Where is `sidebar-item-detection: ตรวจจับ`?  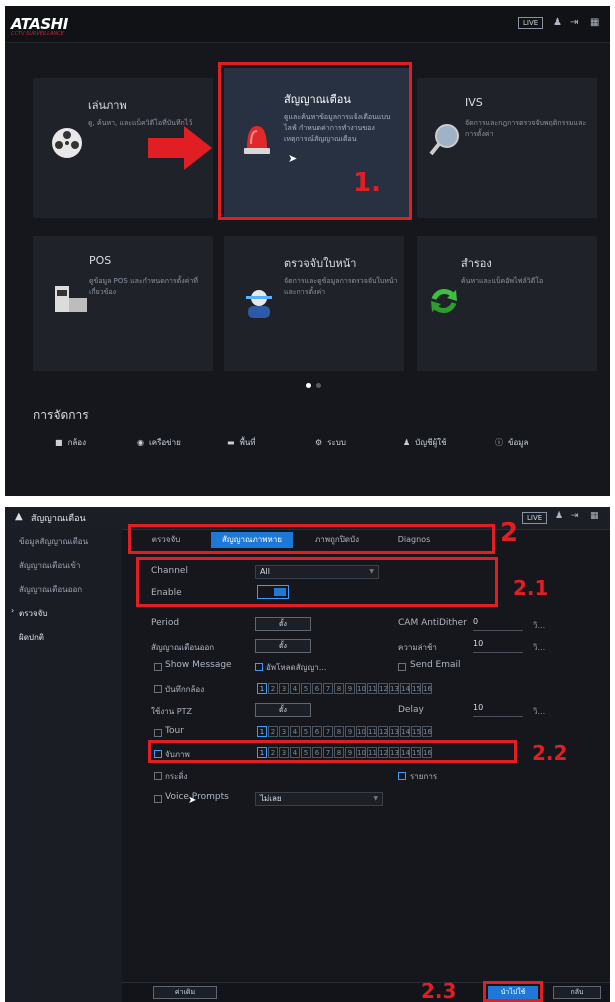 sidebar-item-detection: ตรวจจับ is located at coordinates (33, 613).